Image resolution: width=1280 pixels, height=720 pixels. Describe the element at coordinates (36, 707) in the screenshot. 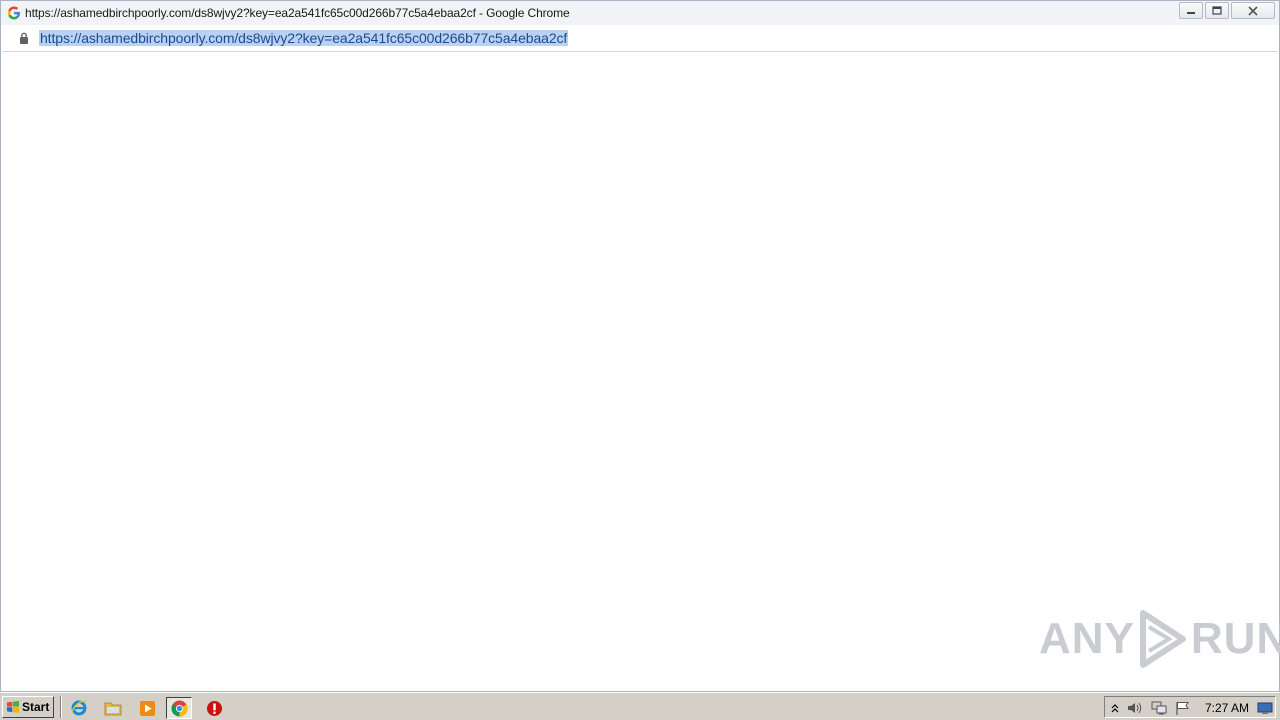

I see `start-label: Start` at that location.